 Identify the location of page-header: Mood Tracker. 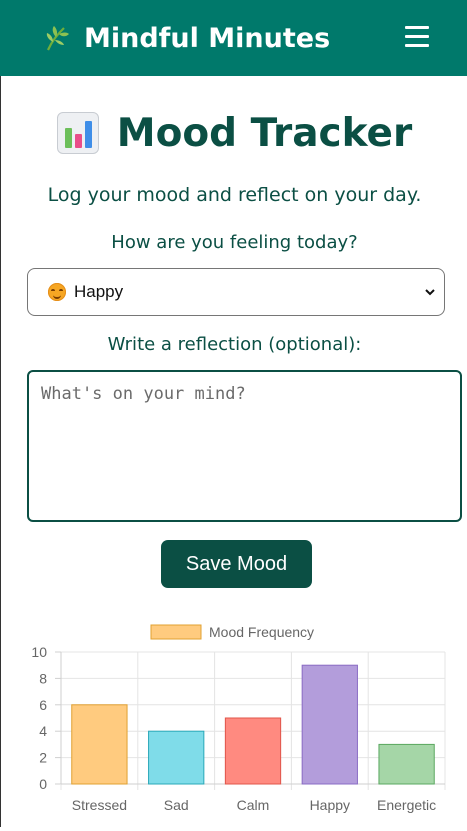
(234, 133).